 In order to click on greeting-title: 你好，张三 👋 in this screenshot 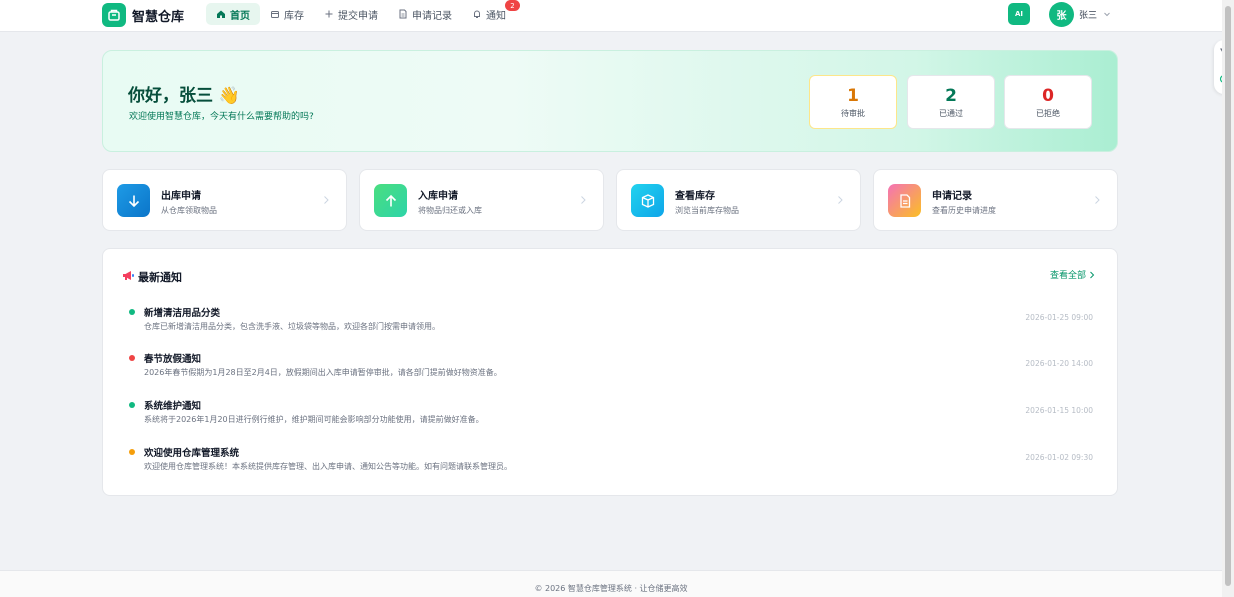, I will do `click(184, 96)`.